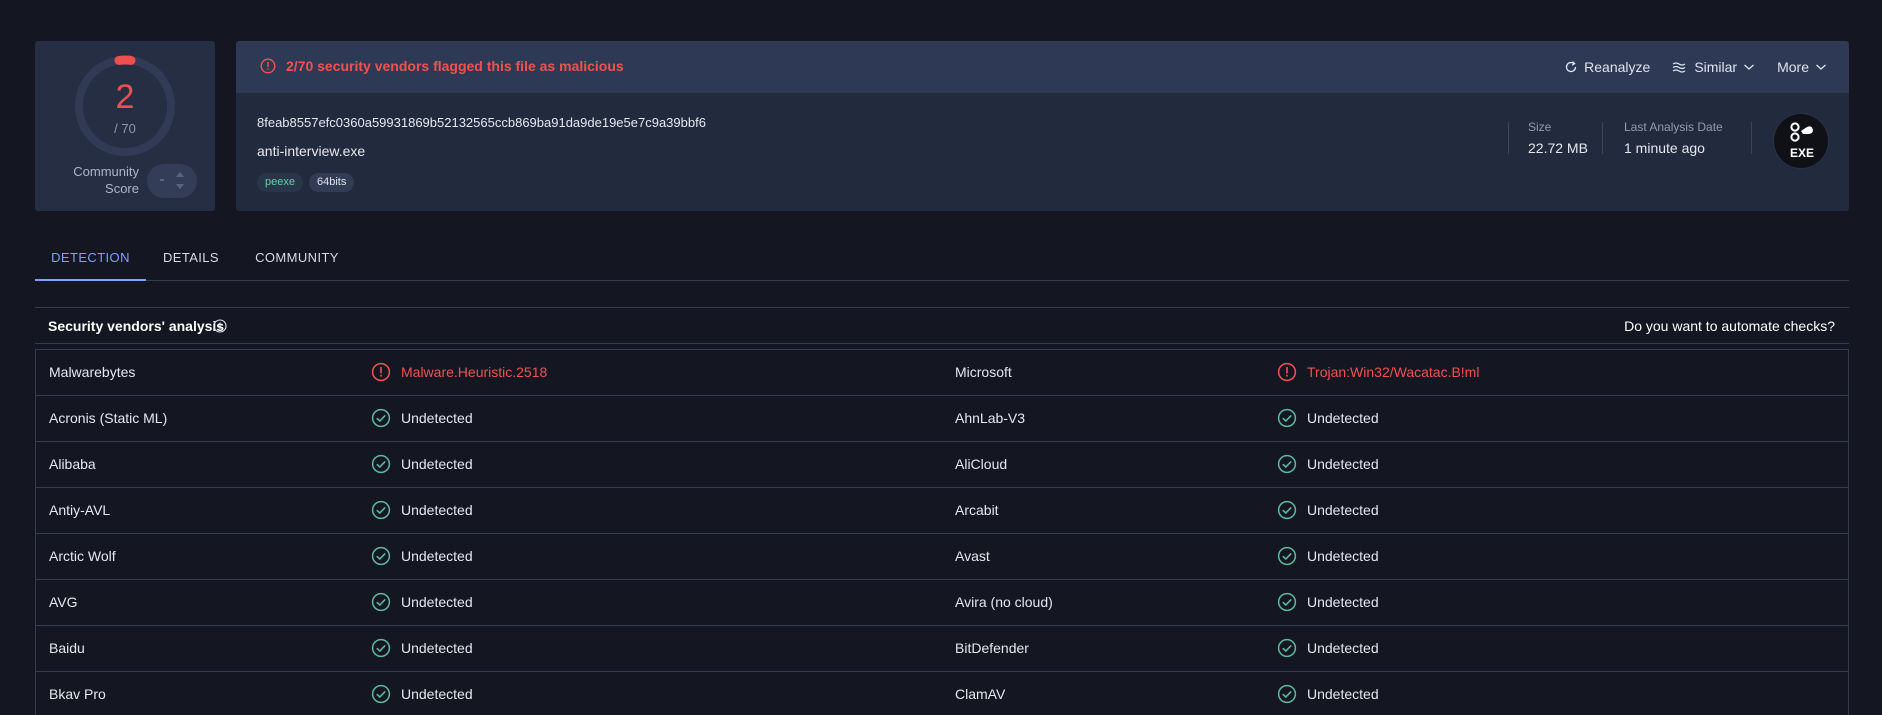 This screenshot has height=715, width=1882. Describe the element at coordinates (1802, 67) in the screenshot. I see `more-dropdown: More` at that location.